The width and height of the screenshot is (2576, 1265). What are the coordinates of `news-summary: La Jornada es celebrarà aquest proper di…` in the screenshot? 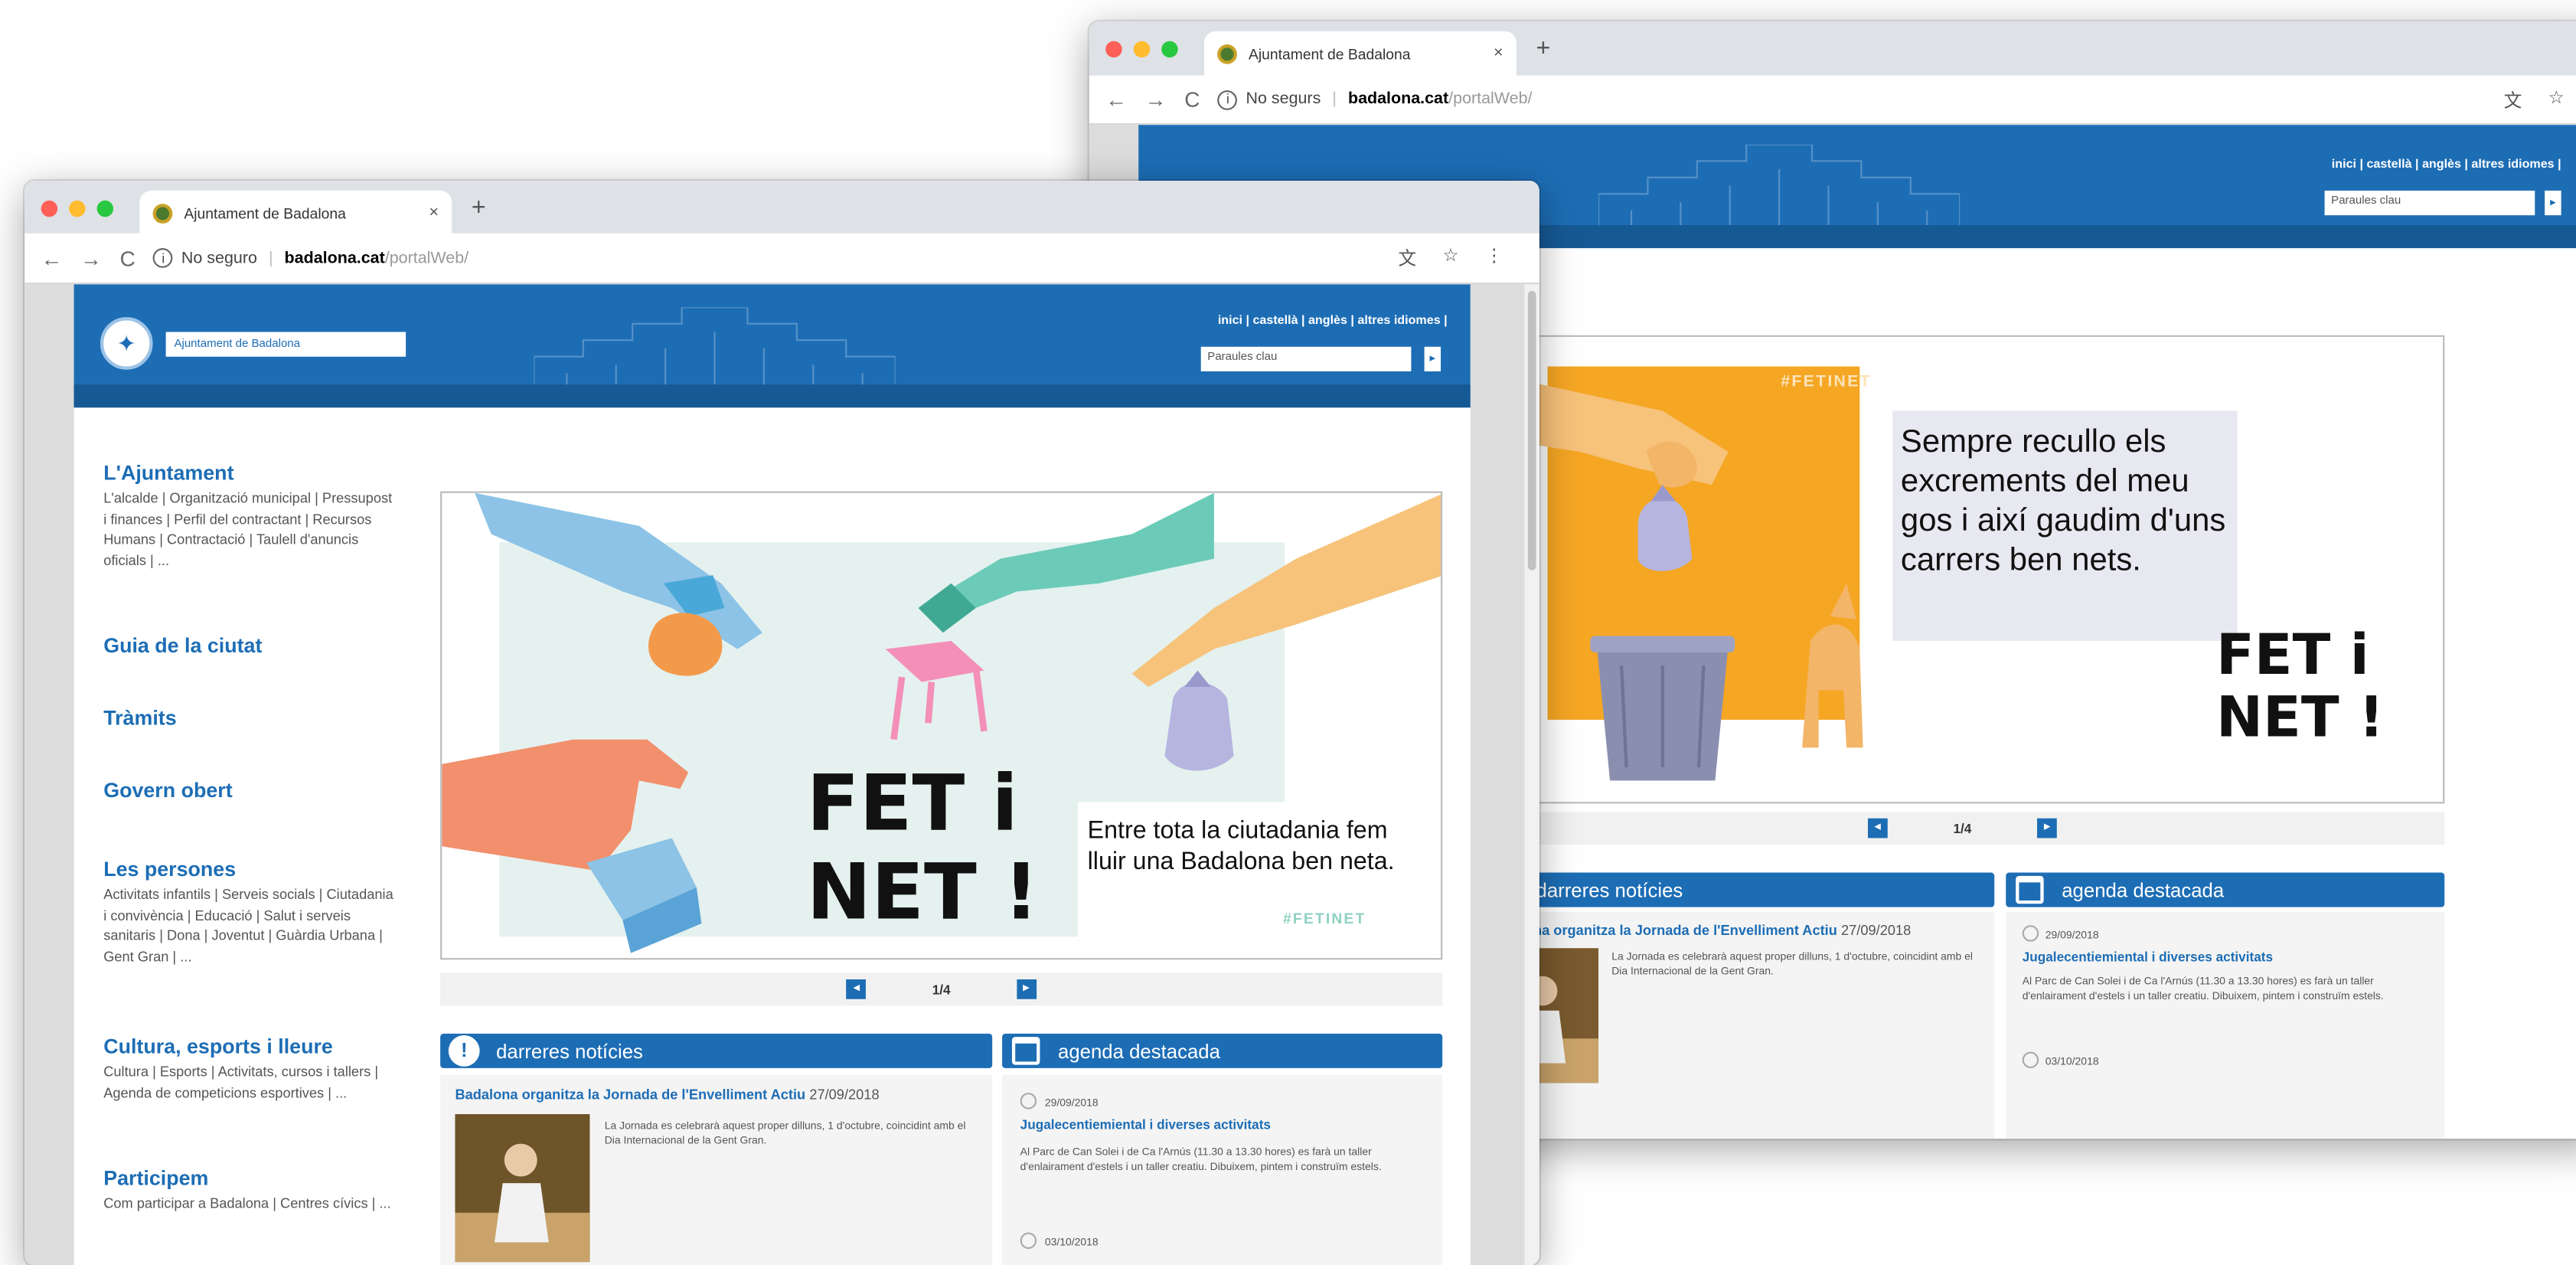 It's located at (785, 1133).